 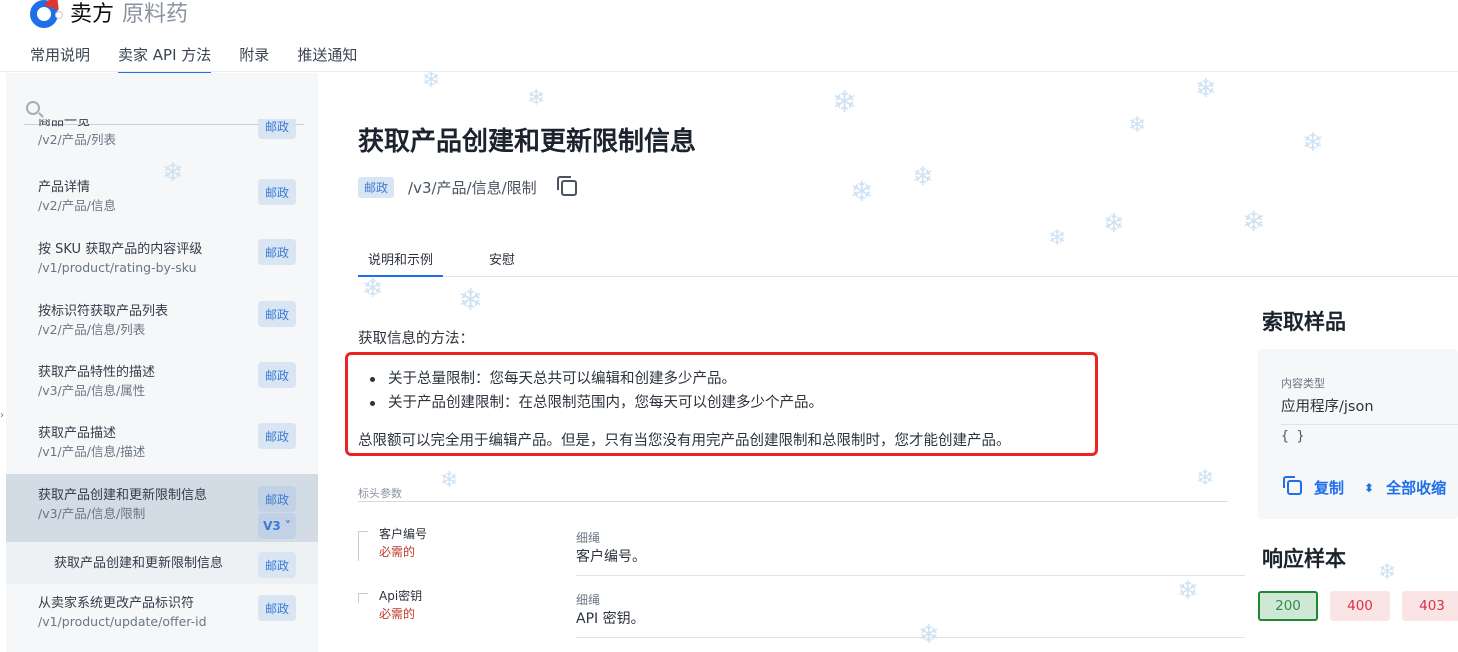 I want to click on param-name: 客户编号, so click(x=403, y=534).